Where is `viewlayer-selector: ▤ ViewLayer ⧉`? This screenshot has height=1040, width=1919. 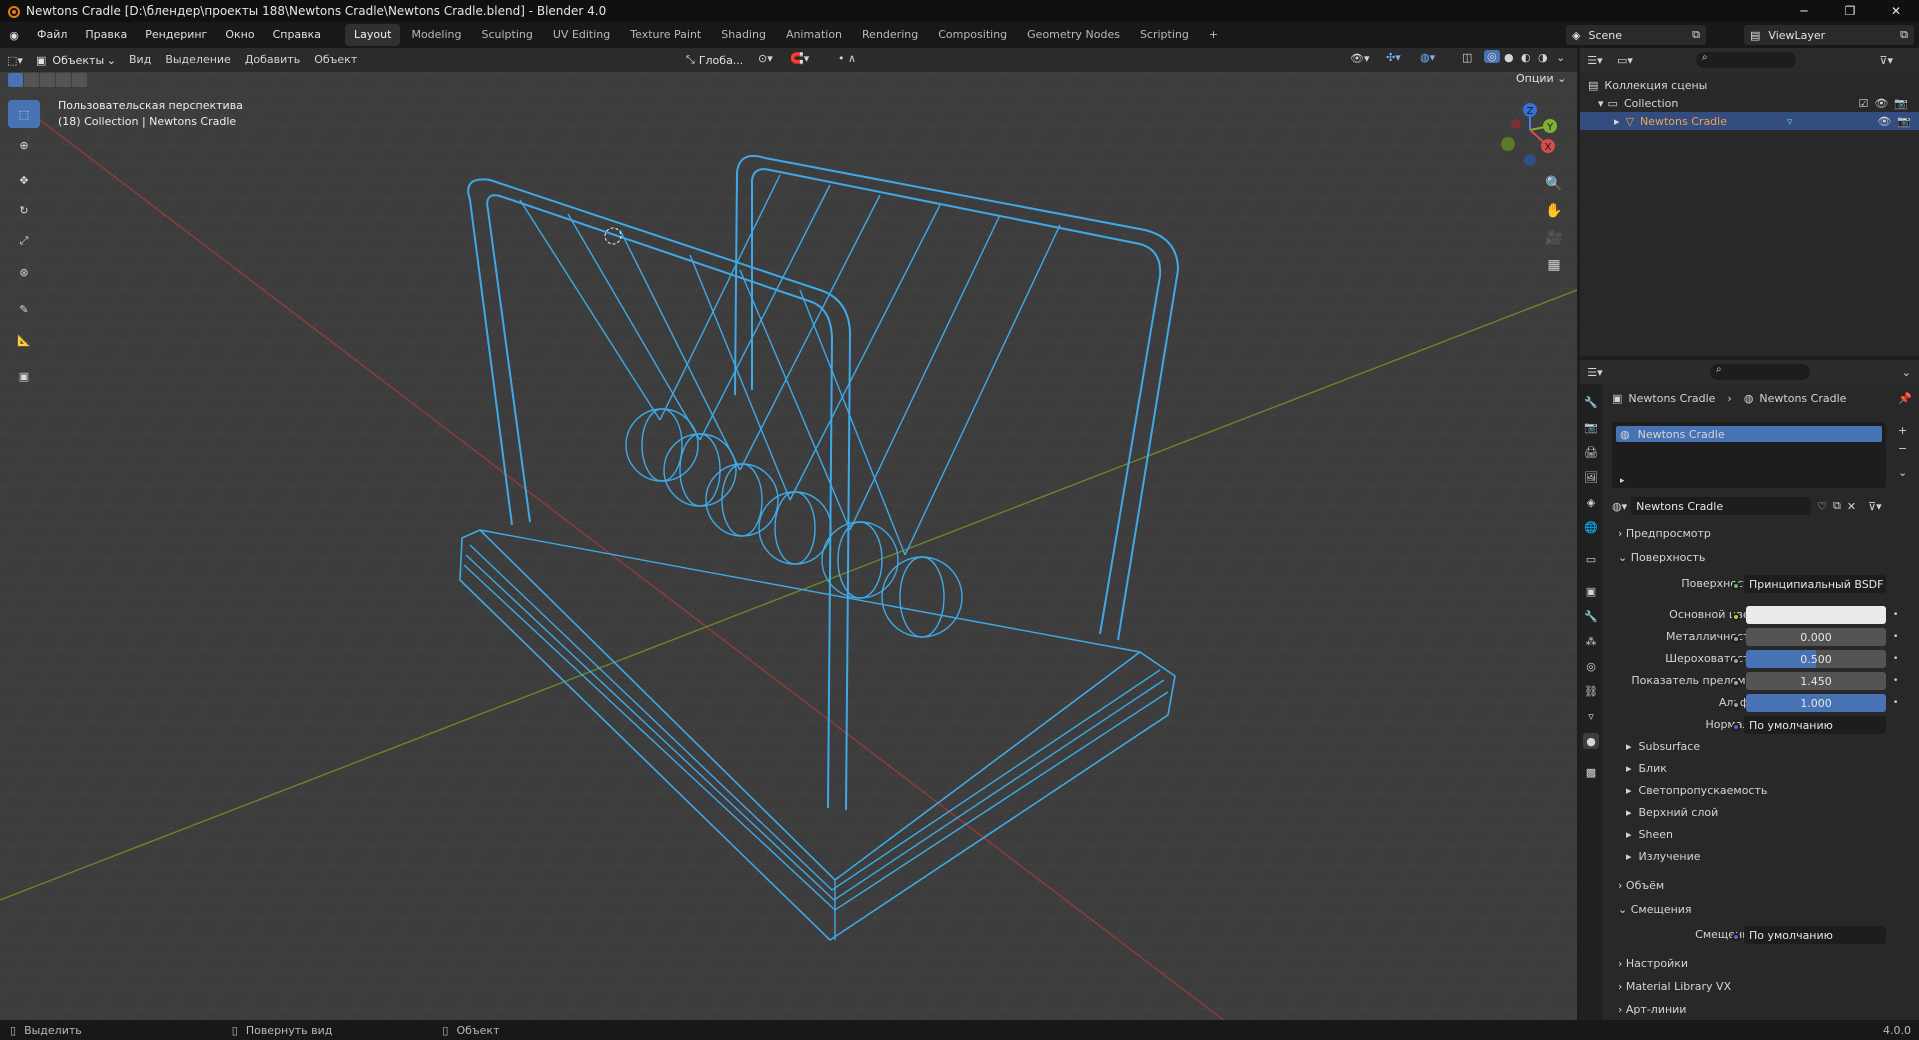 viewlayer-selector: ▤ ViewLayer ⧉ is located at coordinates (1829, 35).